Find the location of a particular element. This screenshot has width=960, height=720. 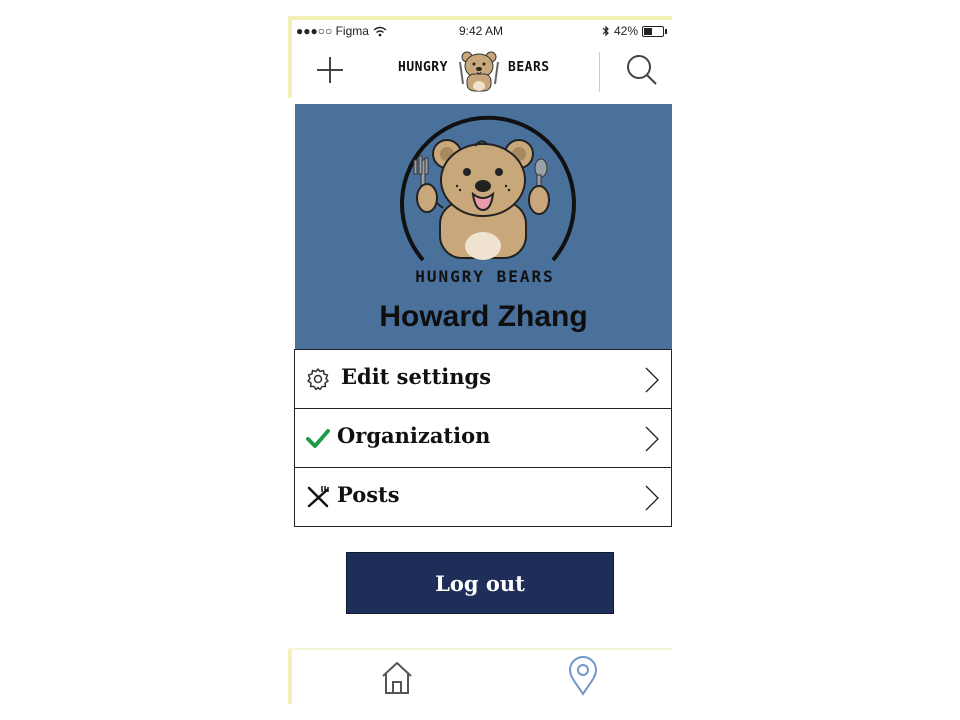

bear-logo-icon is located at coordinates (479, 71).